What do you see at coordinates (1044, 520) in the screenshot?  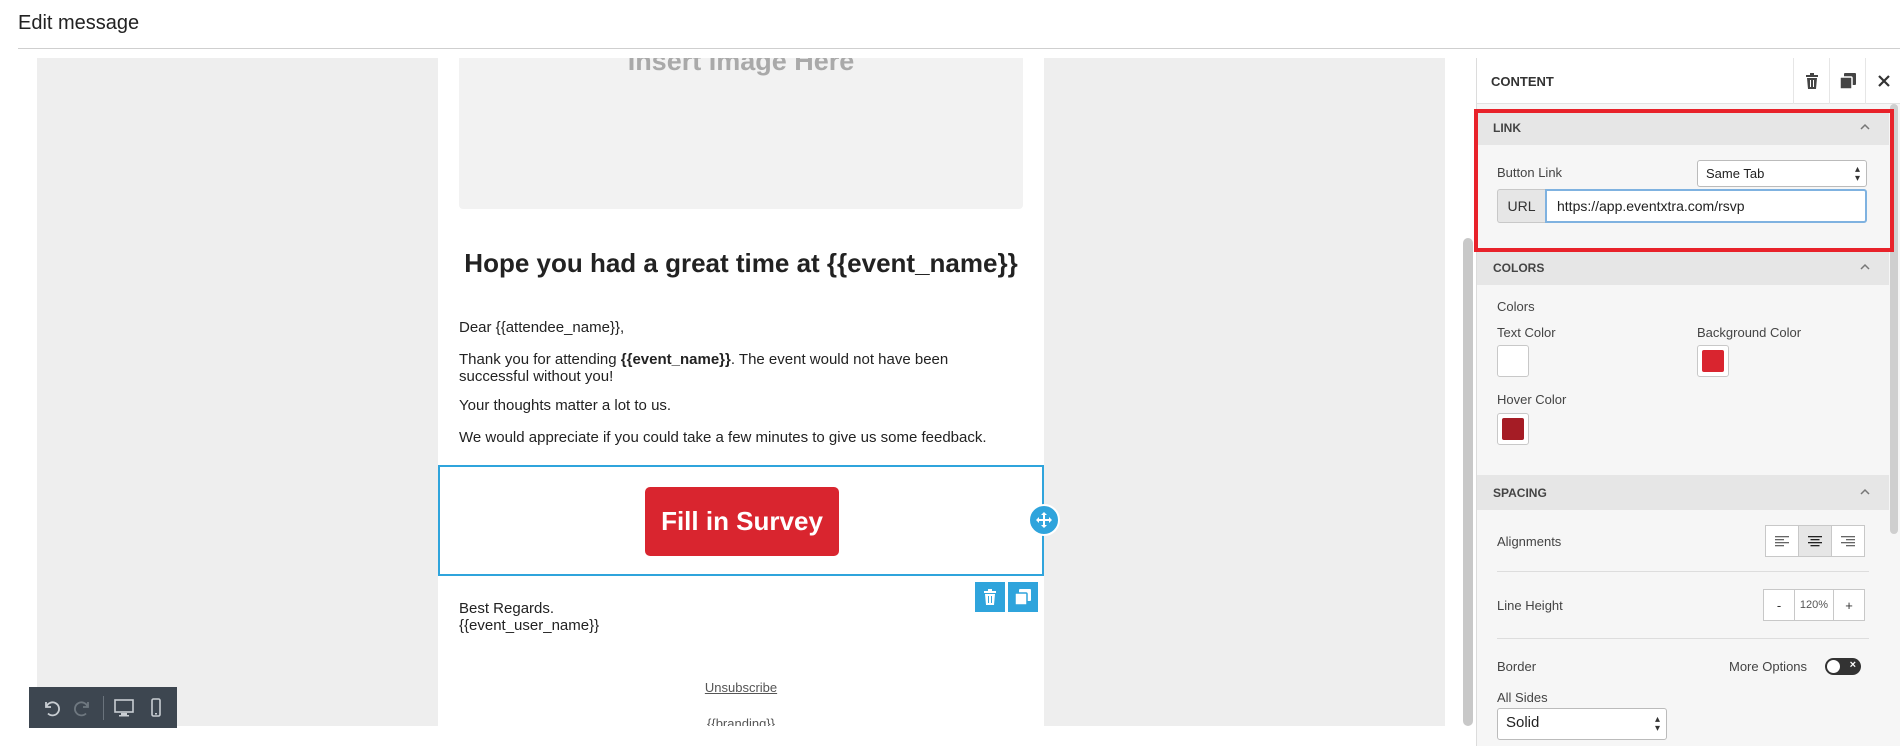 I see `move-handle-icon` at bounding box center [1044, 520].